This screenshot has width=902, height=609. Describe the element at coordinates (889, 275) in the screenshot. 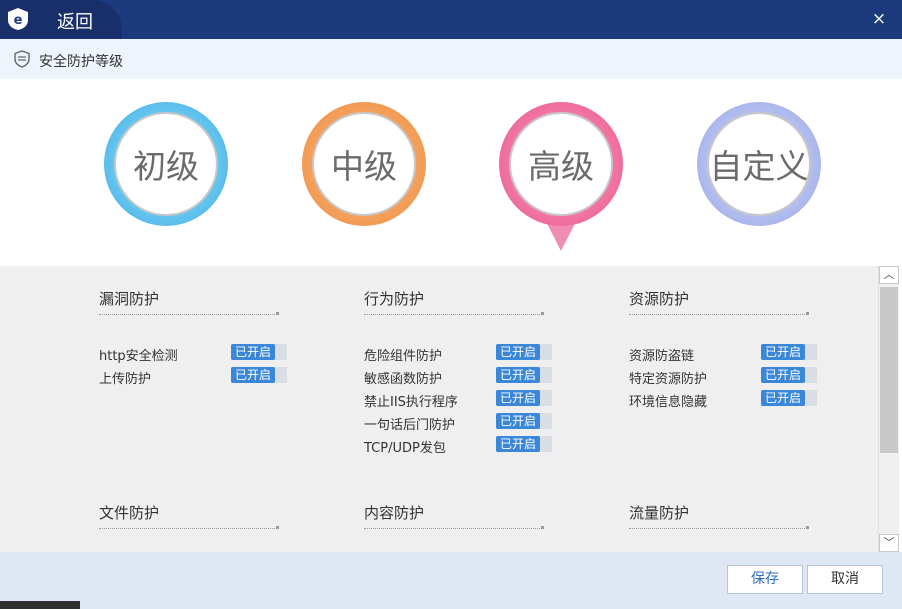

I see `scroll-up-icon: ︿` at that location.